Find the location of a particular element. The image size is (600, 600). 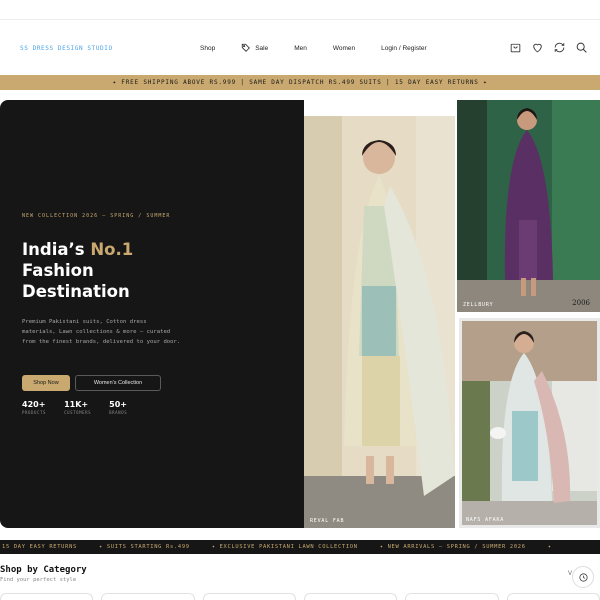

ticker-item: ✦ is located at coordinates (549, 547).